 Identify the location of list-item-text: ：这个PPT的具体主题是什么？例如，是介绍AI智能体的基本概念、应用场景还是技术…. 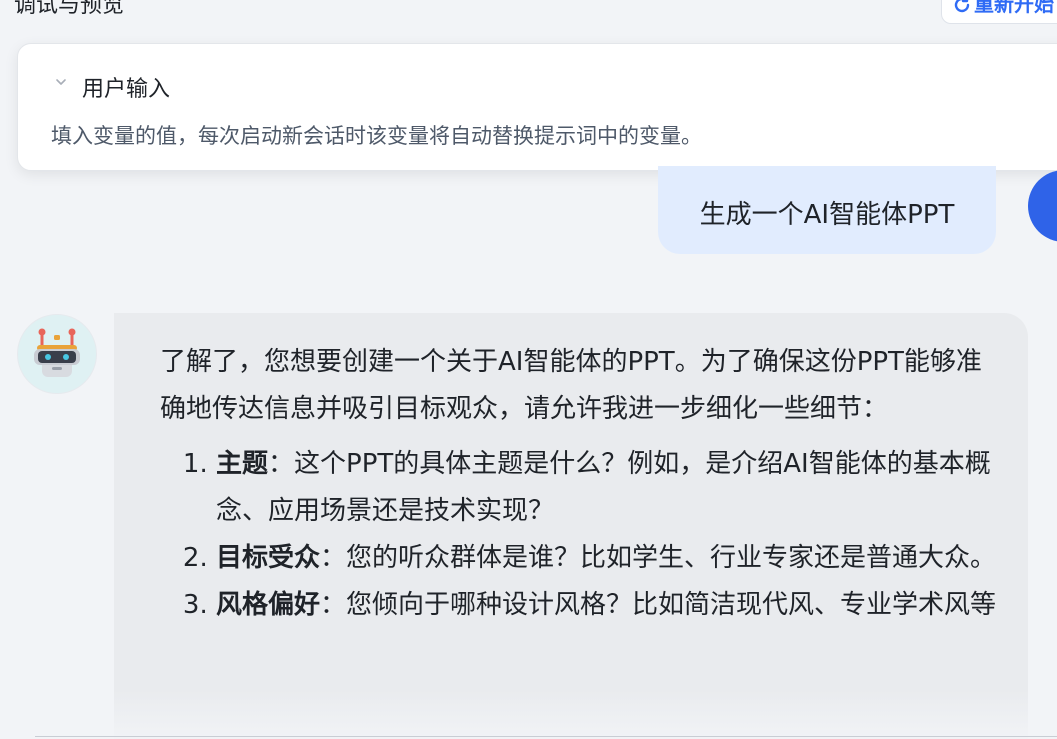
(603, 487).